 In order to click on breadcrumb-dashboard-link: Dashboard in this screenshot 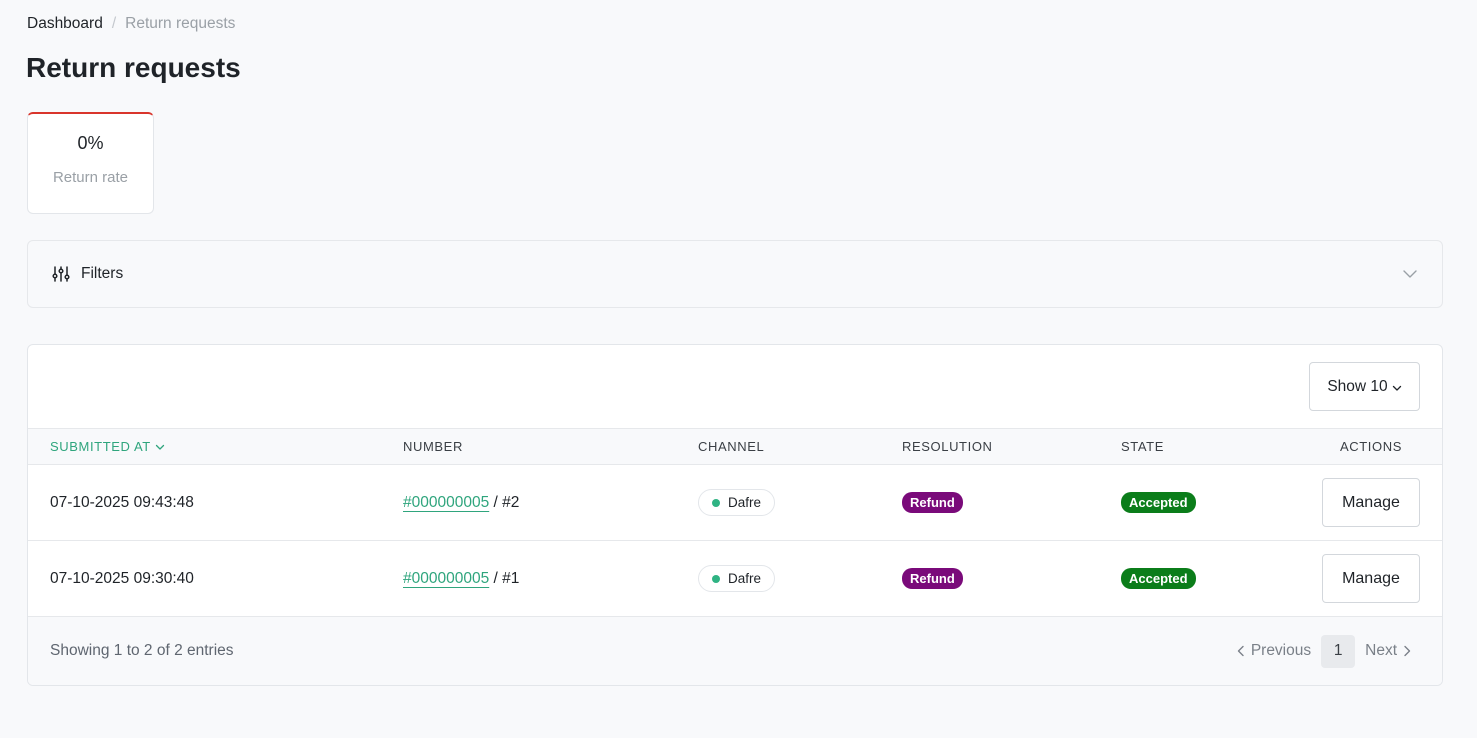, I will do `click(65, 24)`.